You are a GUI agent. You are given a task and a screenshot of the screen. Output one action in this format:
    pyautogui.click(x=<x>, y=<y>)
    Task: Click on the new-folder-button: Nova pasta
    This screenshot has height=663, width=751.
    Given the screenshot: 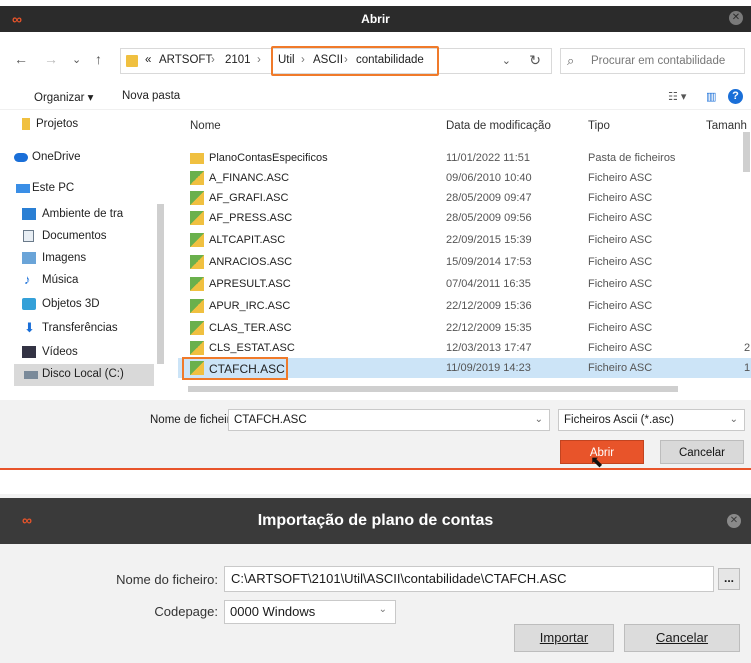 What is the action you would take?
    pyautogui.click(x=151, y=96)
    